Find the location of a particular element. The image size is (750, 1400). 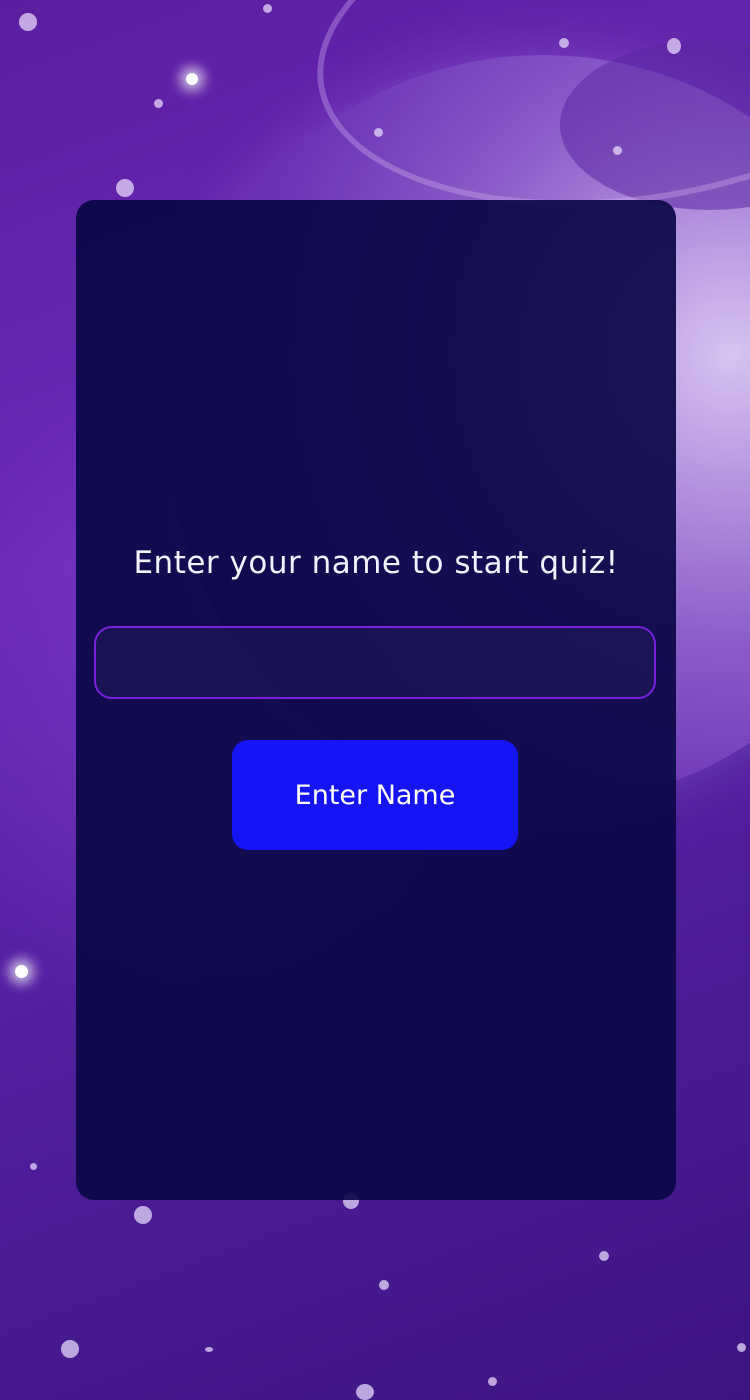

quiz-prompt: Enter your name to start quiz! is located at coordinates (376, 563).